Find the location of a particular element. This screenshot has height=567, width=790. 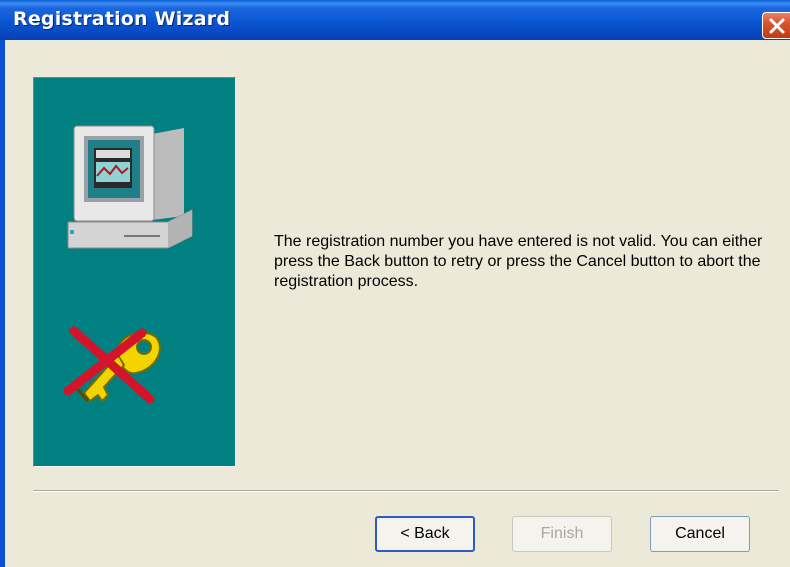

window-title: Registration Wizard is located at coordinates (122, 19).